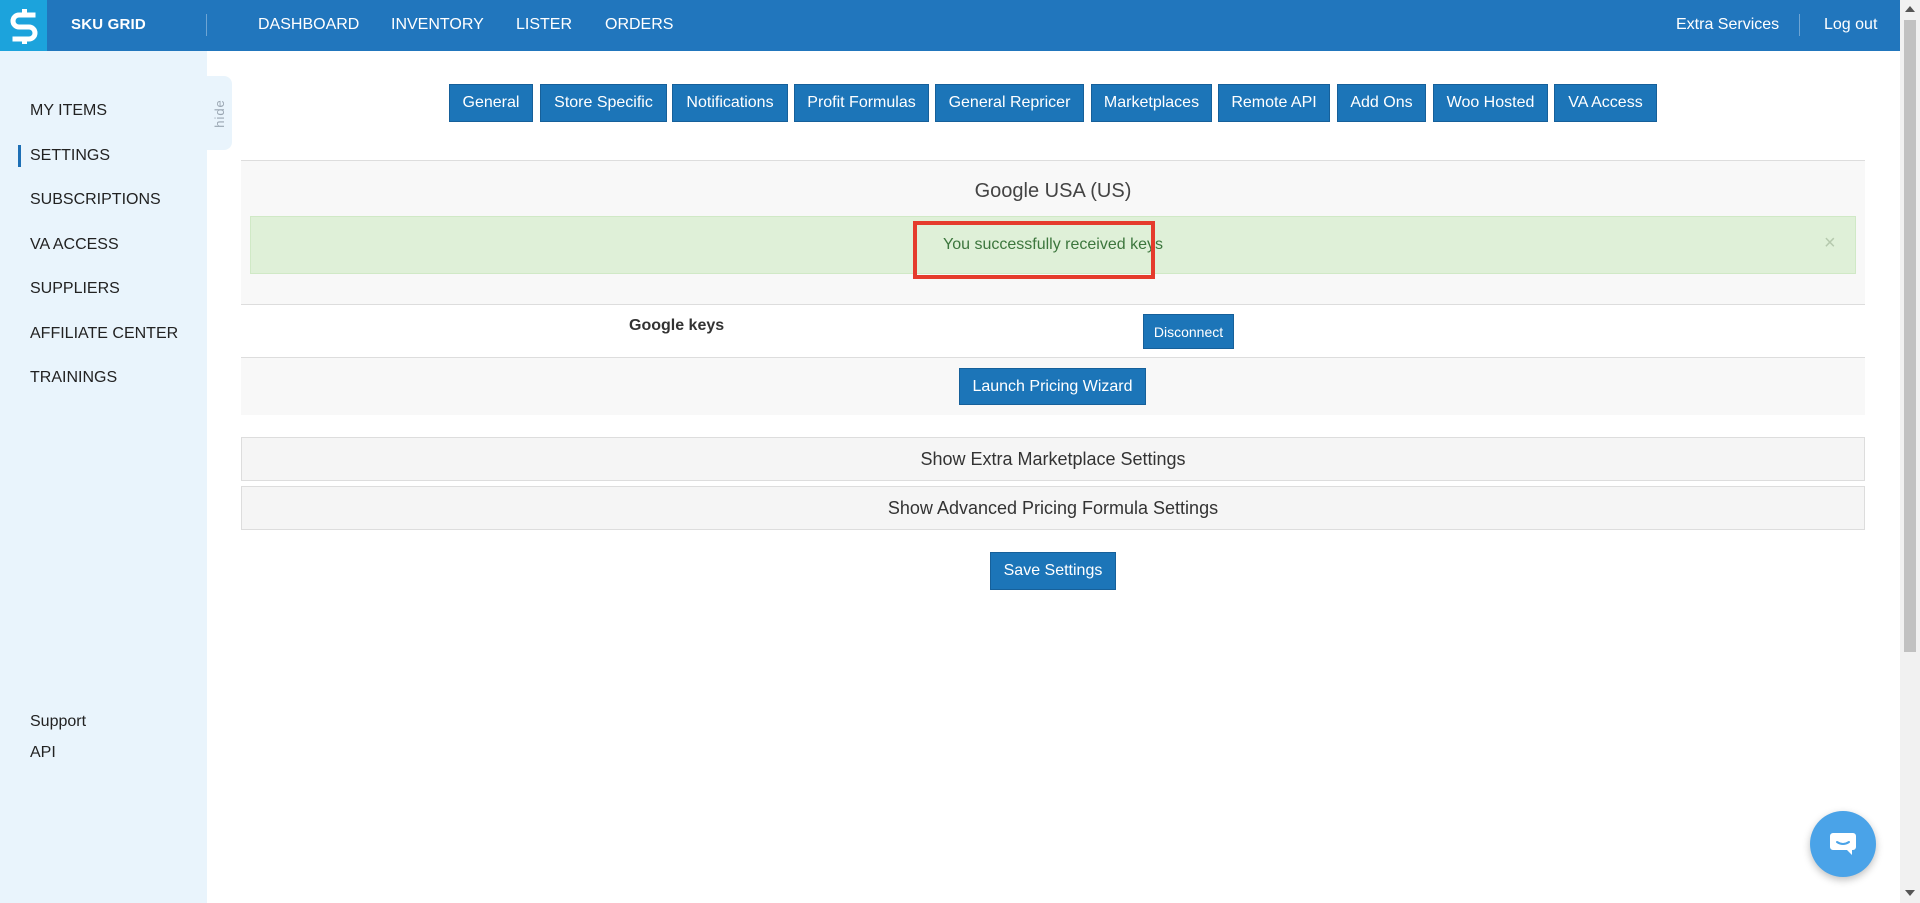 This screenshot has height=903, width=1920. What do you see at coordinates (75, 289) in the screenshot?
I see `sidebar-item-suppliers: SUPPLIERS` at bounding box center [75, 289].